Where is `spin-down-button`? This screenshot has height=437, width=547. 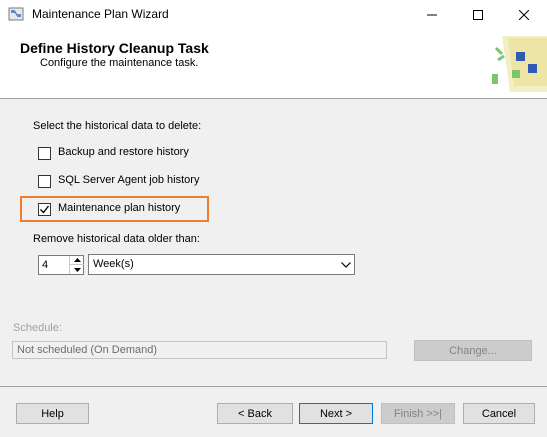
spin-down-button is located at coordinates (77, 269).